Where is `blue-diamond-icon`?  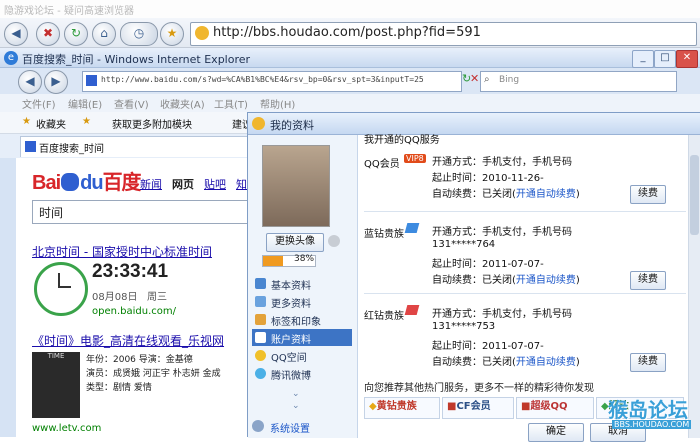 blue-diamond-icon is located at coordinates (412, 228).